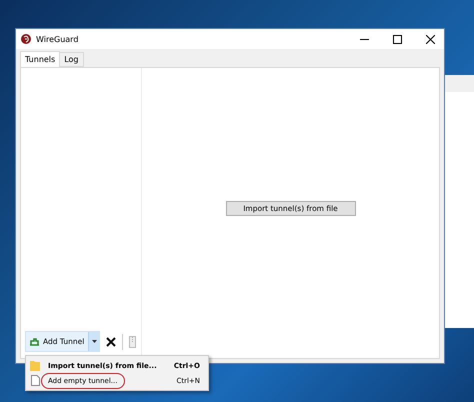 This screenshot has width=474, height=402. What do you see at coordinates (58, 39) in the screenshot?
I see `window-title: WireGuard` at bounding box center [58, 39].